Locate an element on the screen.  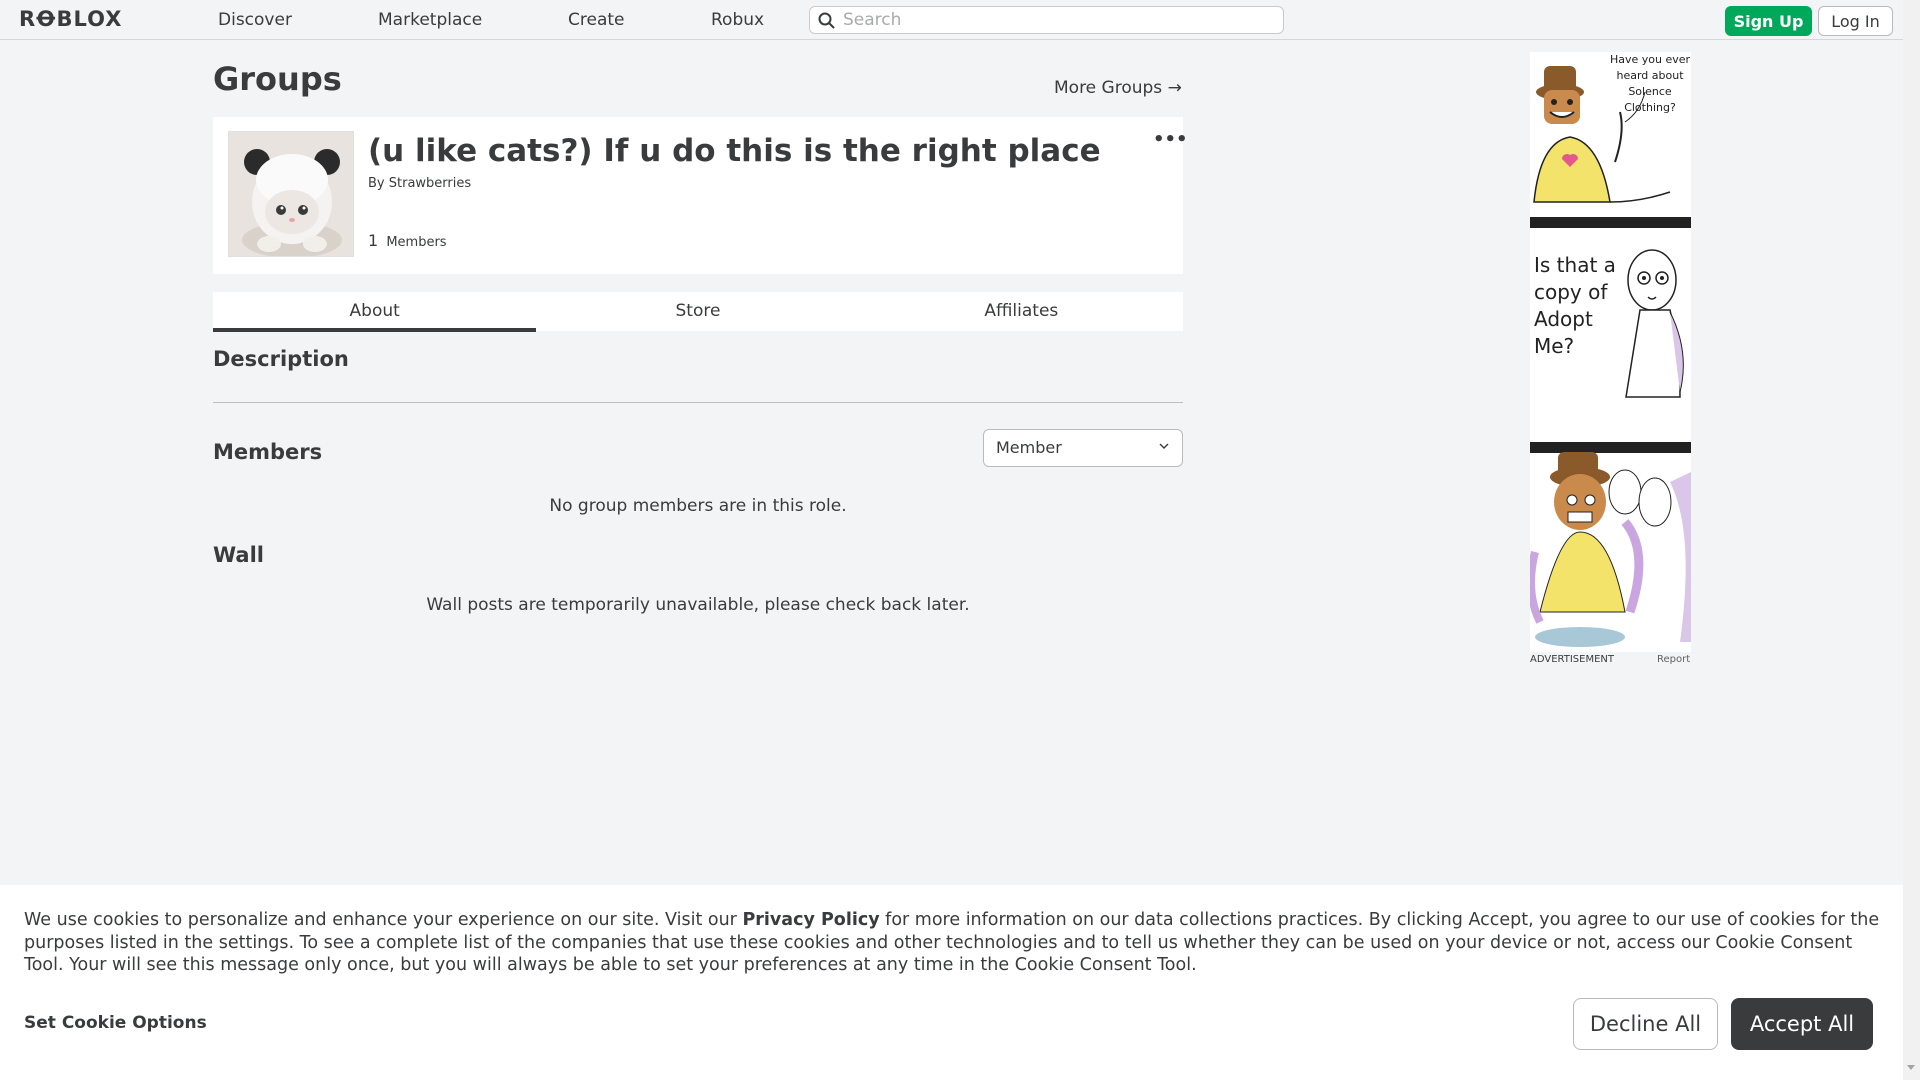
nav-marketplace: Marketplace is located at coordinates (430, 20).